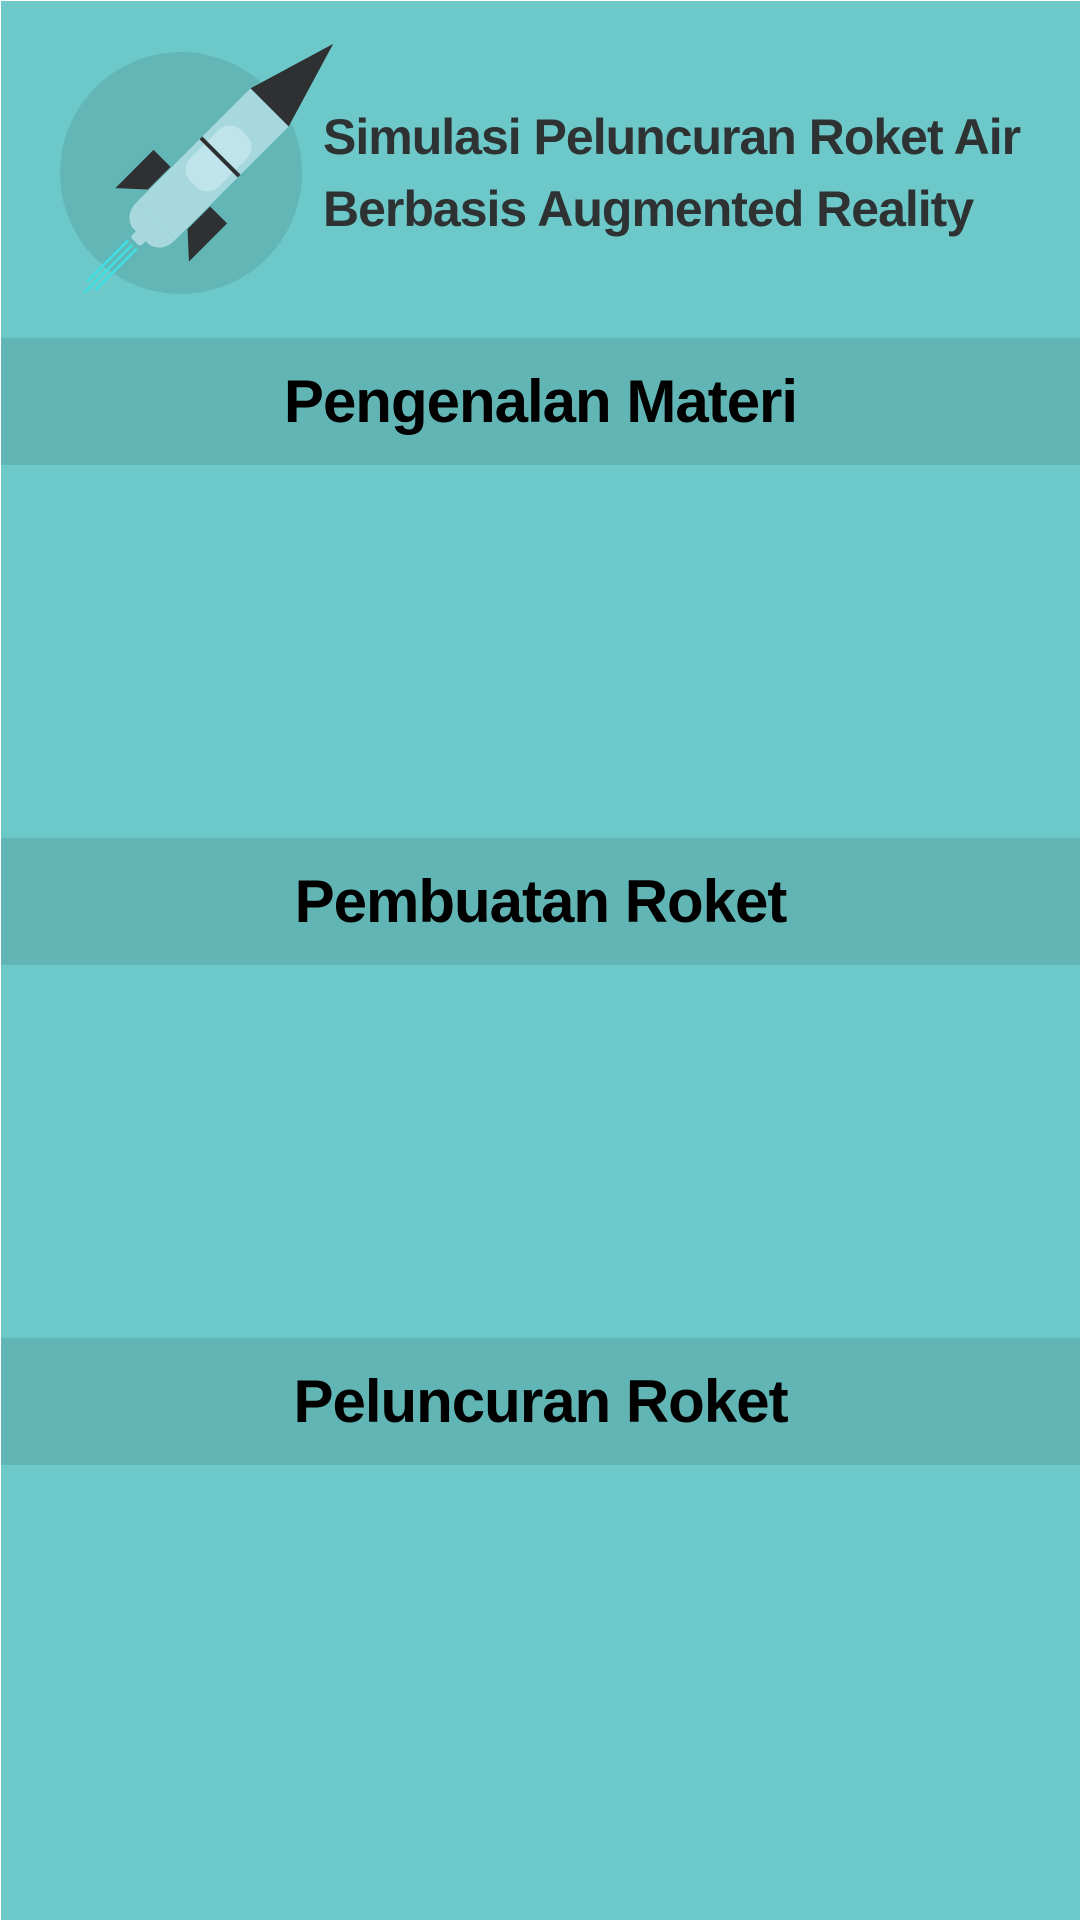 Image resolution: width=1081 pixels, height=1922 pixels. I want to click on menu-label-peluncuran-roket: Peluncuran Roket, so click(540, 1401).